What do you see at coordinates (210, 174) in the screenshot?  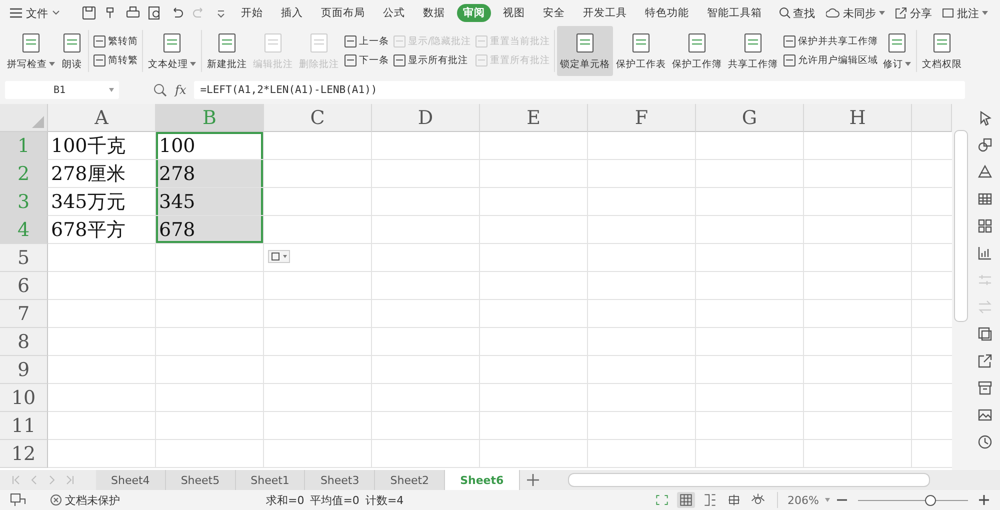 I see `table-cell: 278` at bounding box center [210, 174].